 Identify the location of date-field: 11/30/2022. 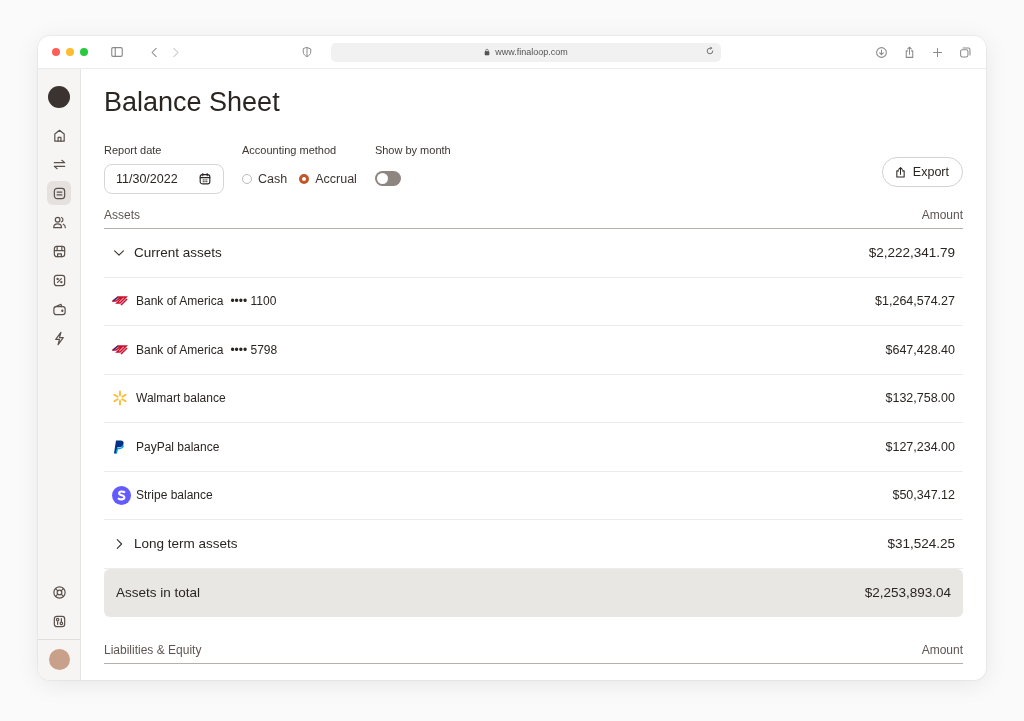
(164, 179).